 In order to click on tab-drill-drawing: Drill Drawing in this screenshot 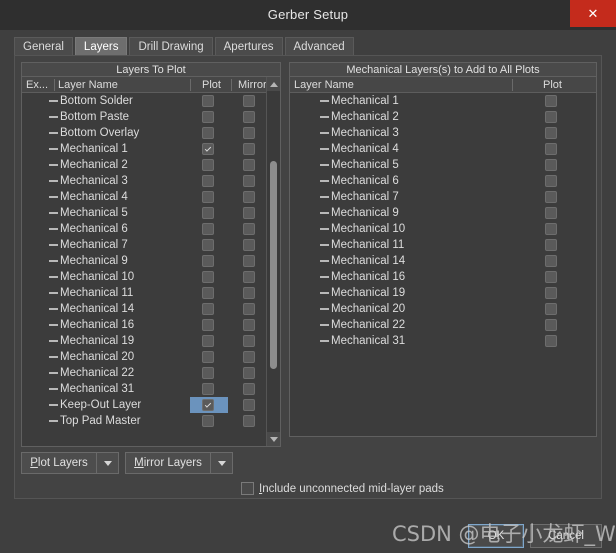, I will do `click(171, 46)`.